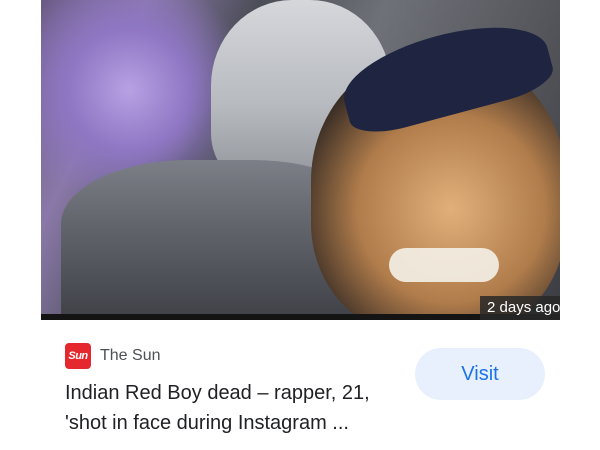 The image size is (600, 450). I want to click on article-source: Sun The Sun, so click(112, 356).